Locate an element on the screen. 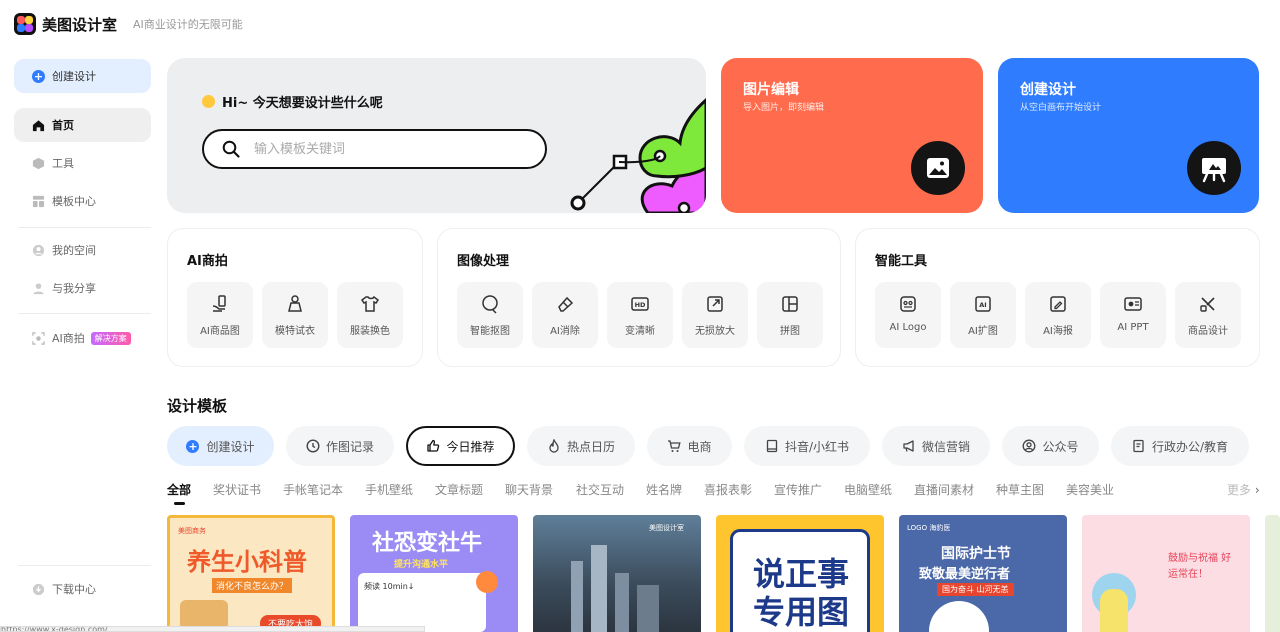 The height and width of the screenshot is (632, 1280). sidebar-item-ai-shoot: AI商拍 解决方案 is located at coordinates (82, 338).